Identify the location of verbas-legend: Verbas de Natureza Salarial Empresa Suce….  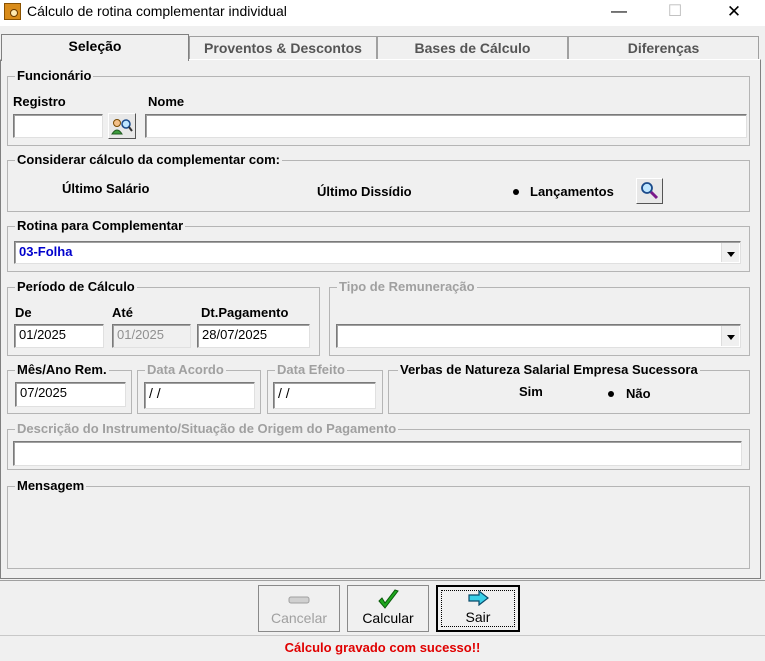
(549, 369).